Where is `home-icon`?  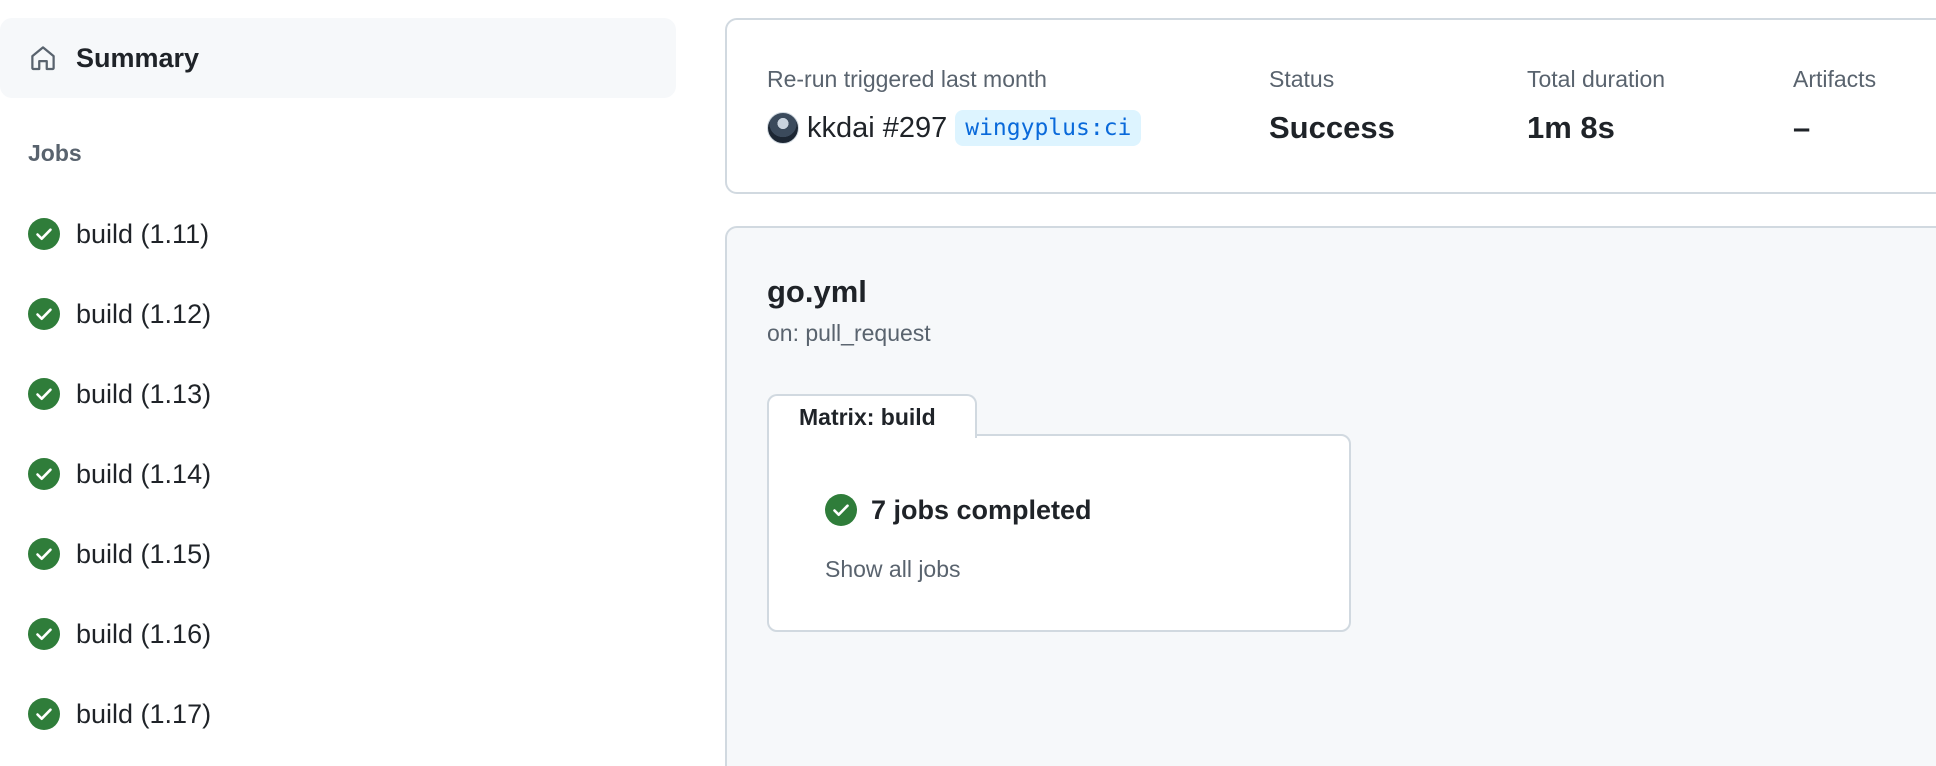
home-icon is located at coordinates (44, 58).